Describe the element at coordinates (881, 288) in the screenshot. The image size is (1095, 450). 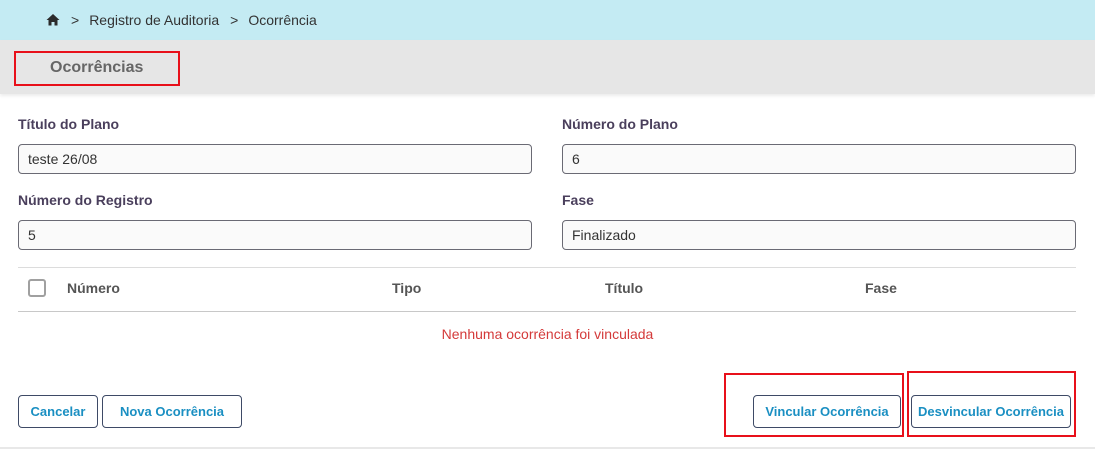
I see `column-header-fase: Fase` at that location.